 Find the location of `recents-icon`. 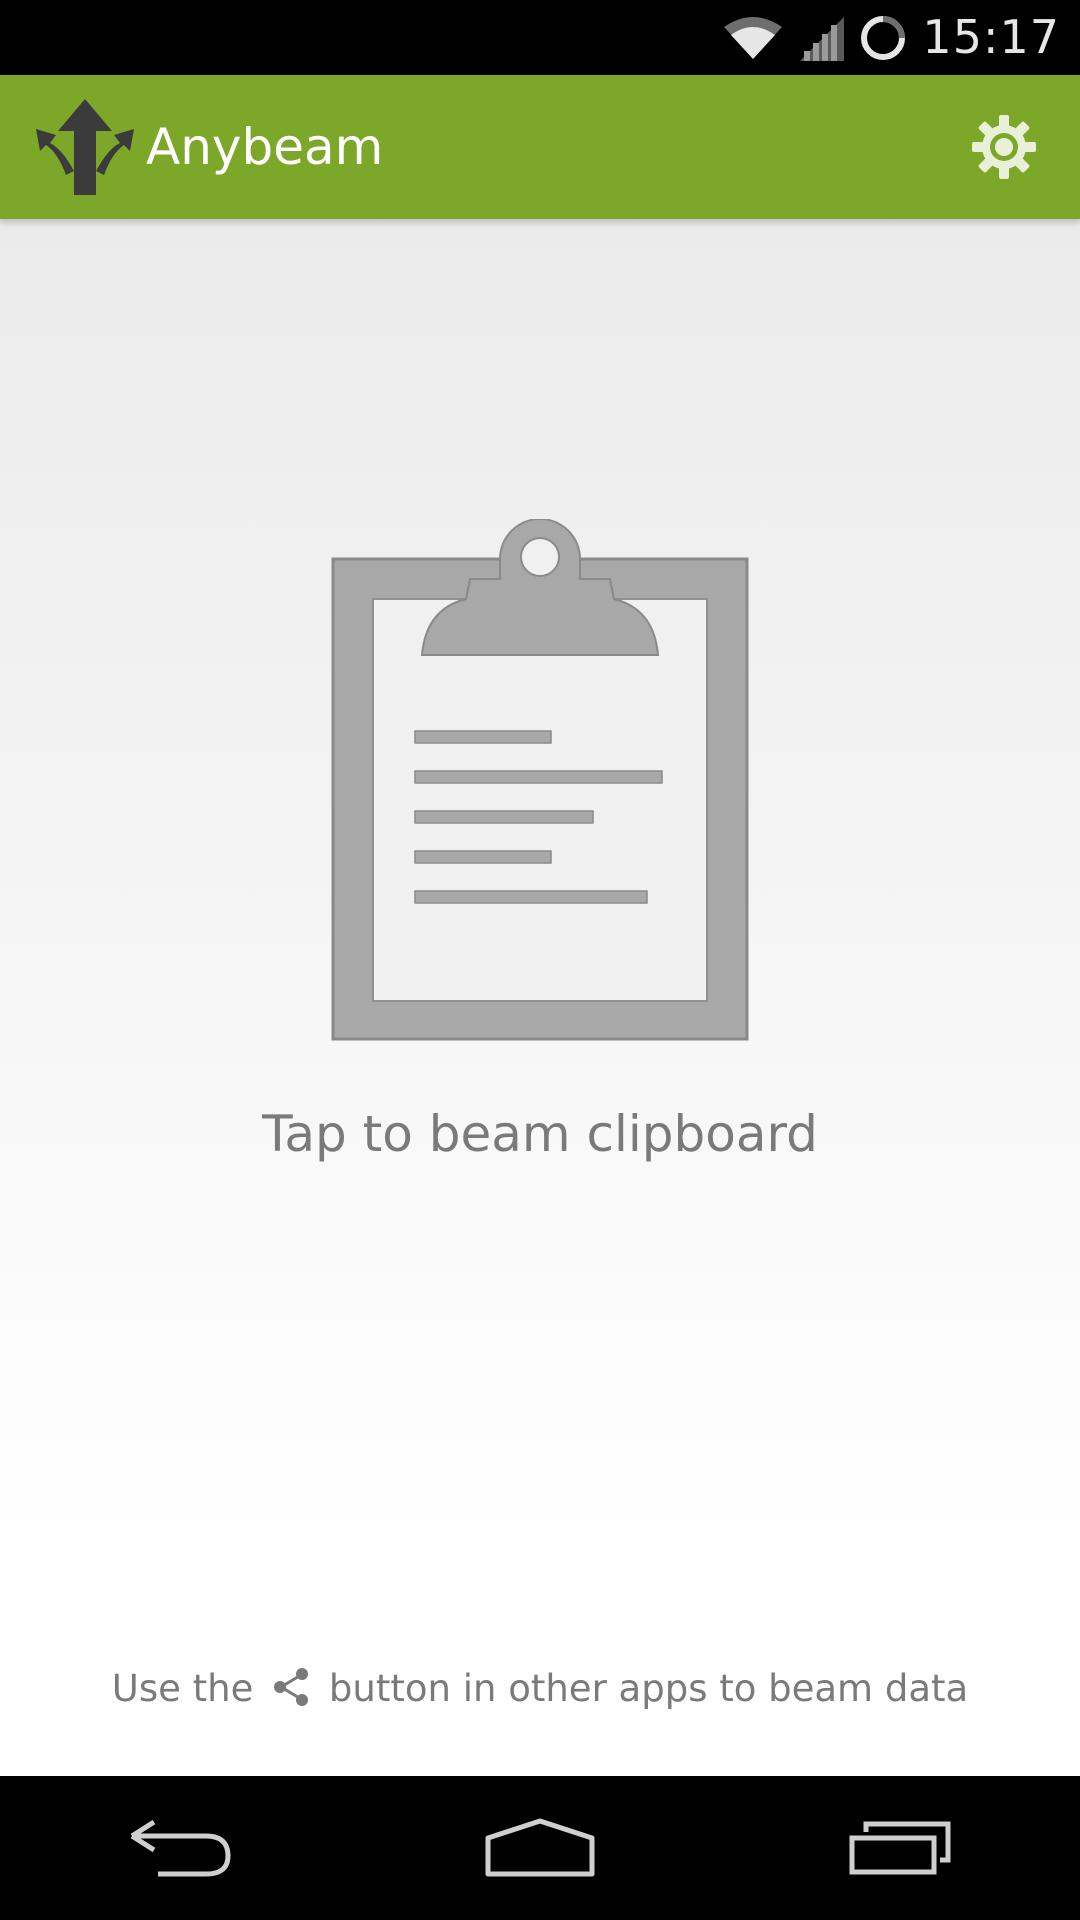

recents-icon is located at coordinates (900, 1848).